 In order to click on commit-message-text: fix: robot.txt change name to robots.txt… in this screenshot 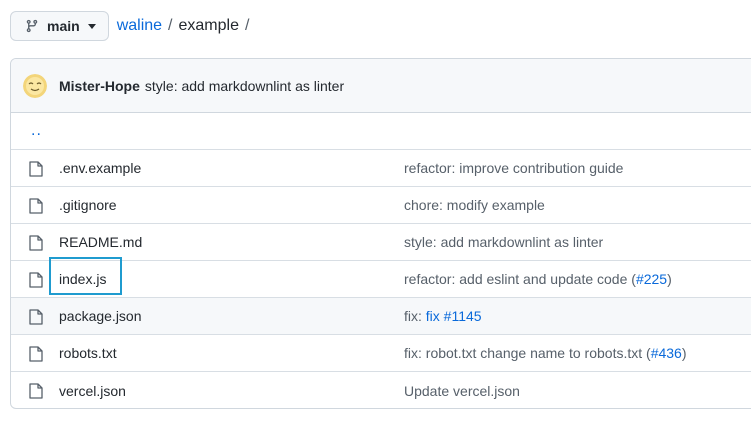, I will do `click(527, 353)`.